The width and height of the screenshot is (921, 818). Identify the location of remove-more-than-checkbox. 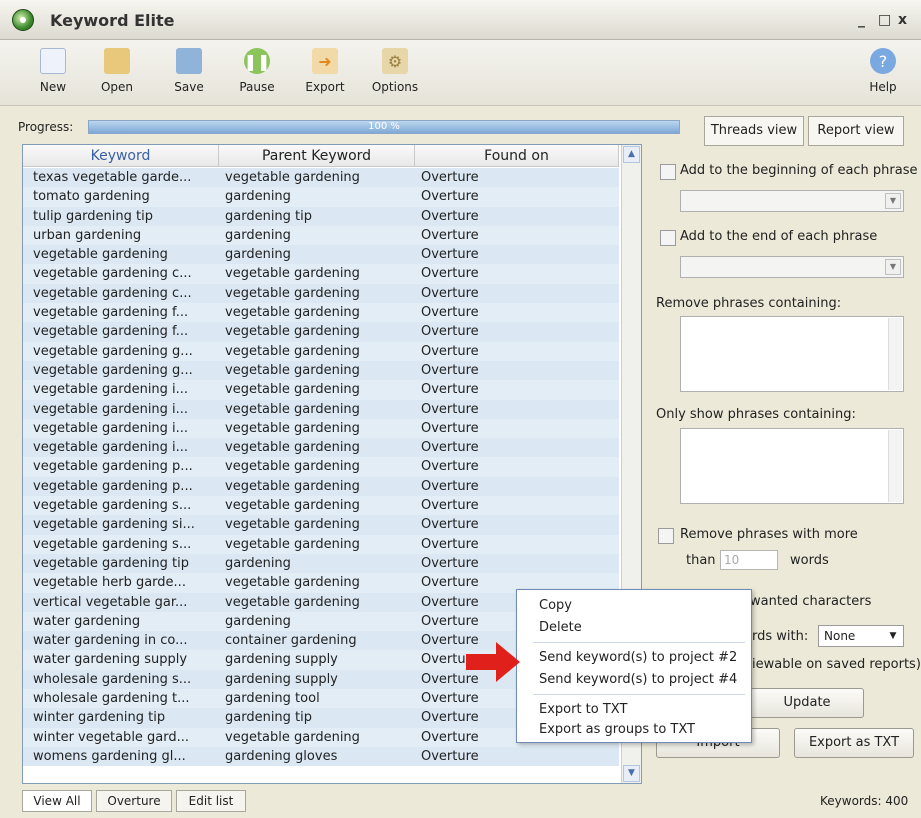
(666, 536).